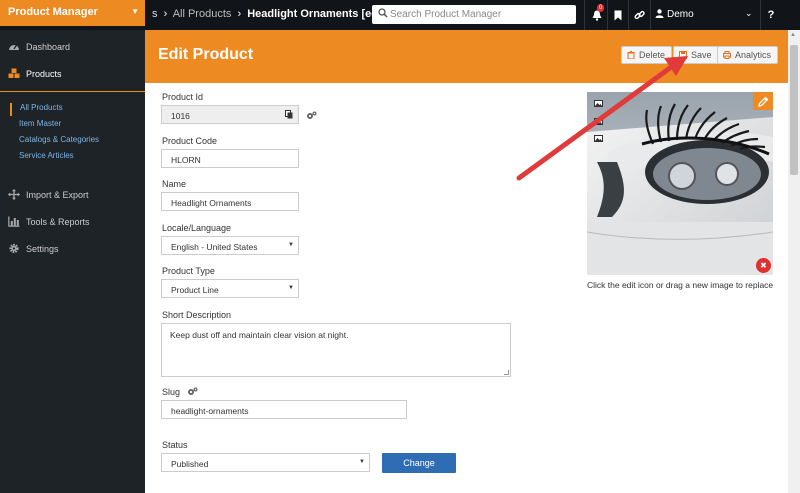 The height and width of the screenshot is (493, 800). I want to click on copy-icon, so click(289, 114).